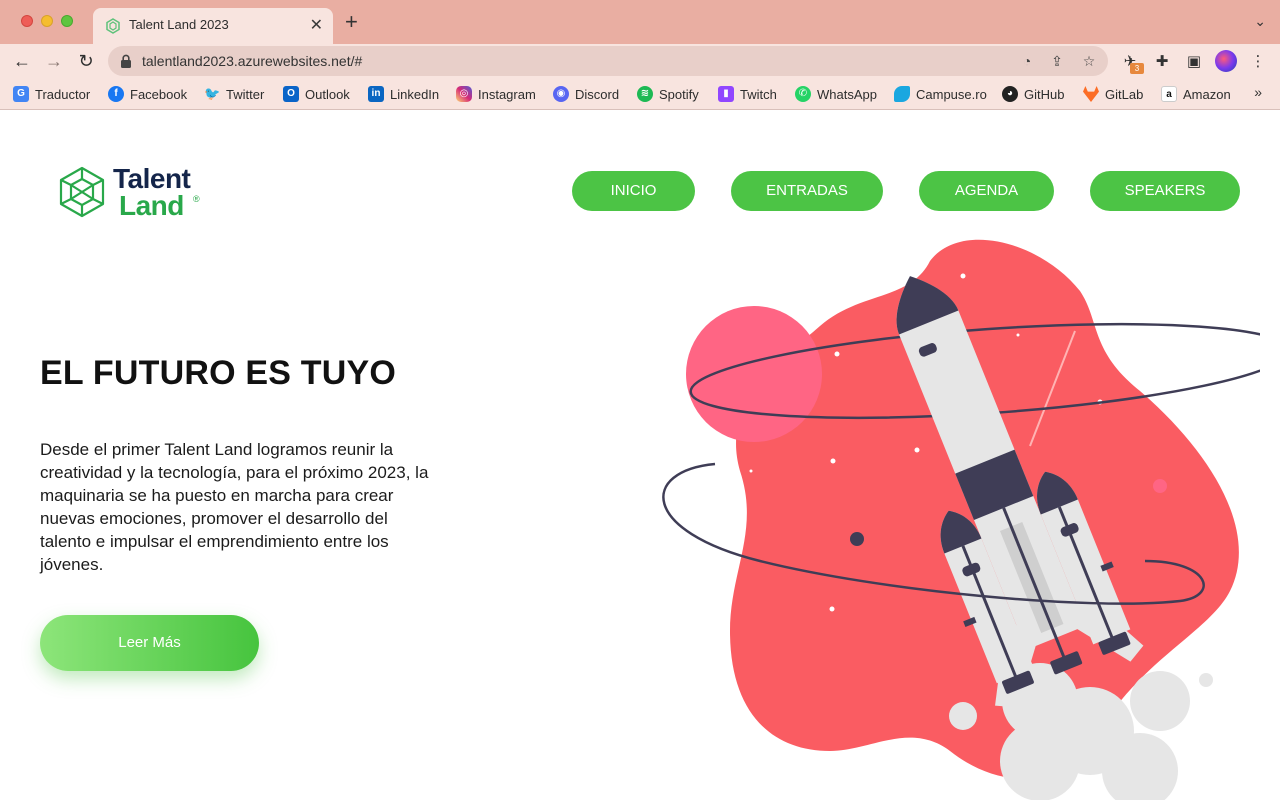 The height and width of the screenshot is (800, 1280). I want to click on tab-title: Talent Land 2023, so click(179, 24).